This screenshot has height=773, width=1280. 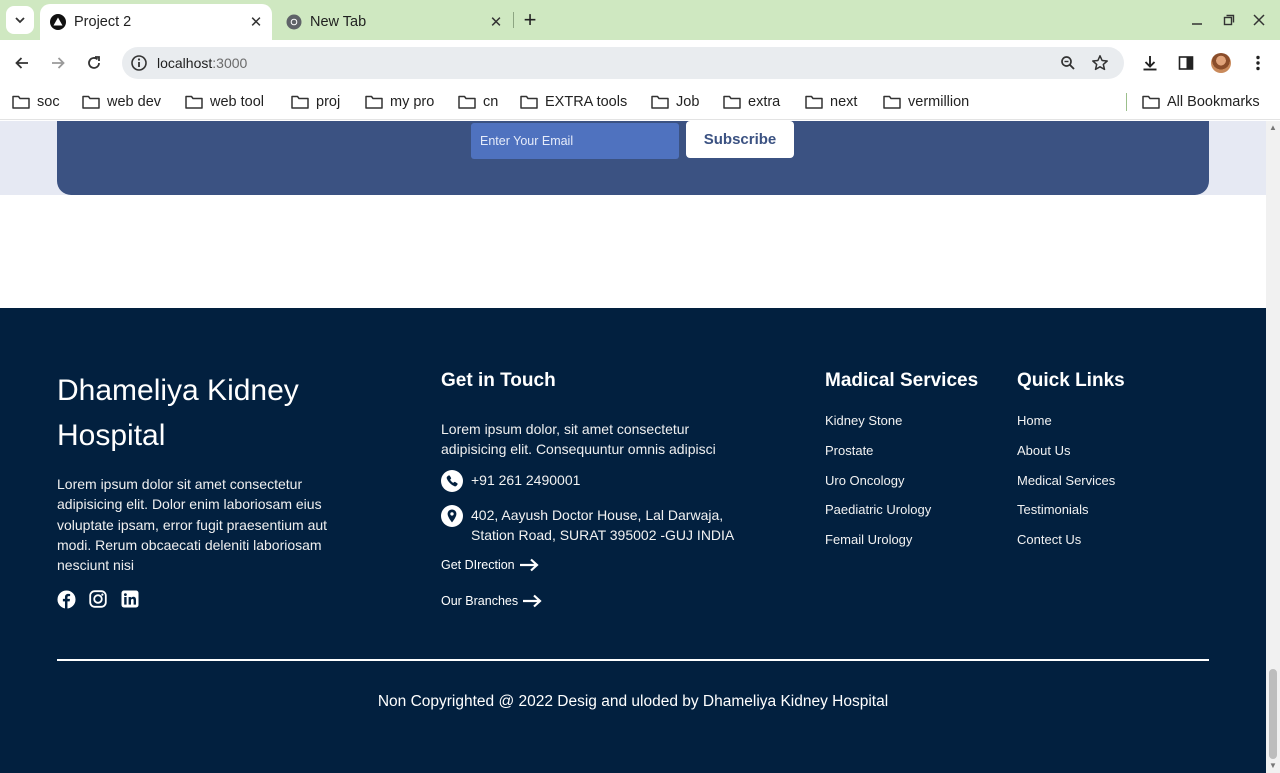 What do you see at coordinates (844, 102) in the screenshot?
I see `bookmark-label: next` at bounding box center [844, 102].